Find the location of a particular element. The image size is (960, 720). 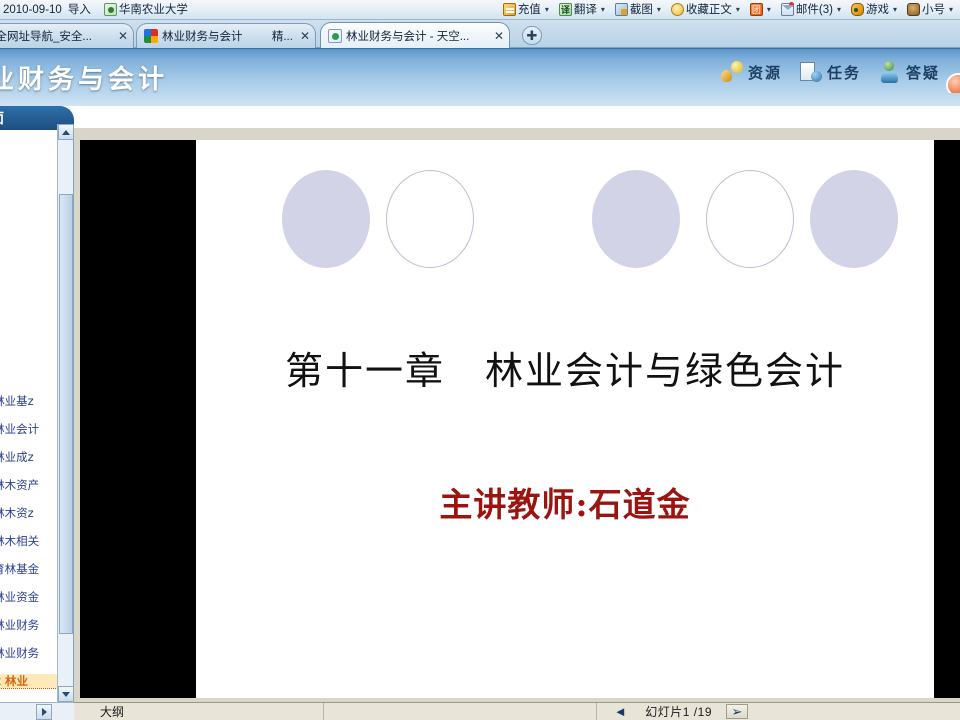

page-title: 业财务与会计 is located at coordinates (84, 80).